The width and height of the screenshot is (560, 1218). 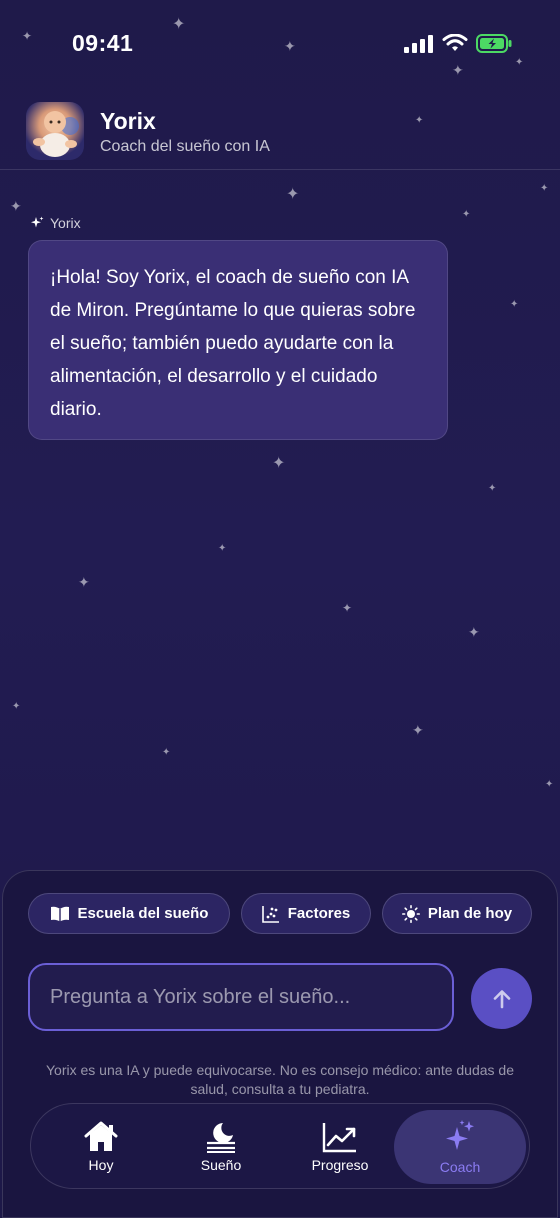 I want to click on scatter-chart-icon, so click(x=270, y=914).